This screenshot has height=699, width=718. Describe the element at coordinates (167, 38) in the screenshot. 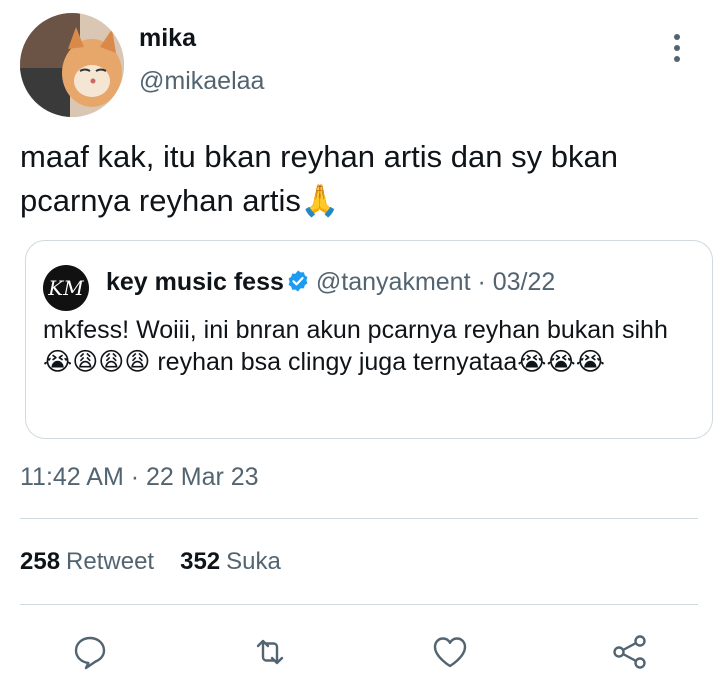

I see `author-name: mika` at that location.